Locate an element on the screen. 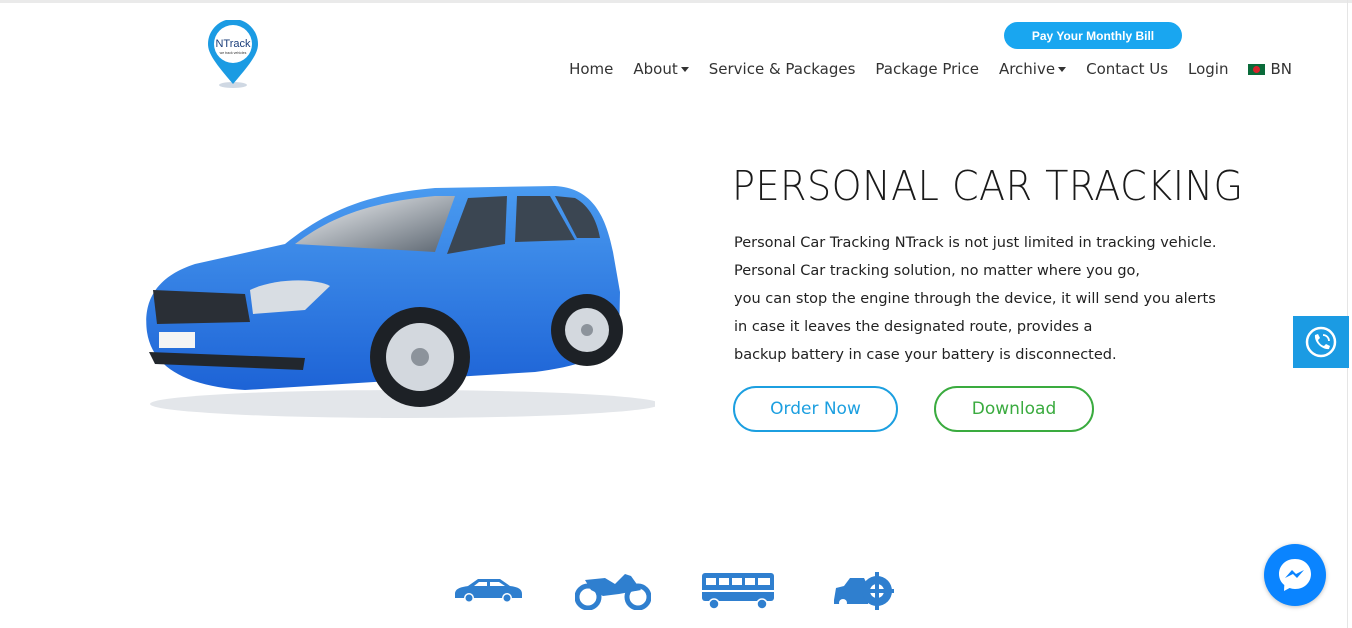  messenger-chat-button is located at coordinates (1295, 575).